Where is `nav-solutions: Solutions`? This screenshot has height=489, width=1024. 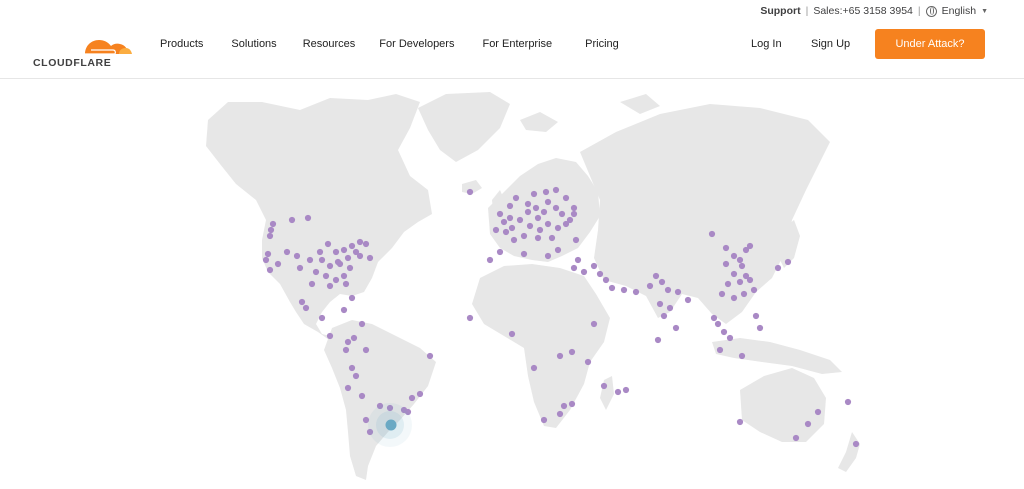 nav-solutions: Solutions is located at coordinates (253, 44).